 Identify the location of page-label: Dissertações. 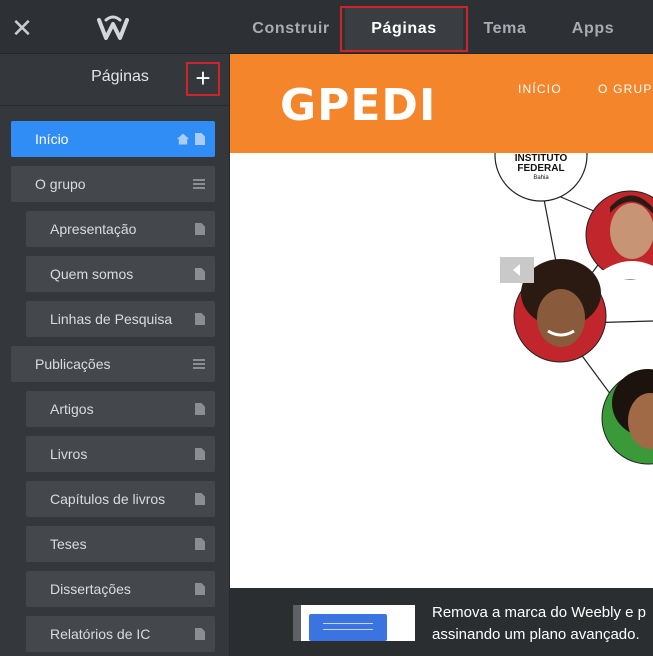
(90, 589).